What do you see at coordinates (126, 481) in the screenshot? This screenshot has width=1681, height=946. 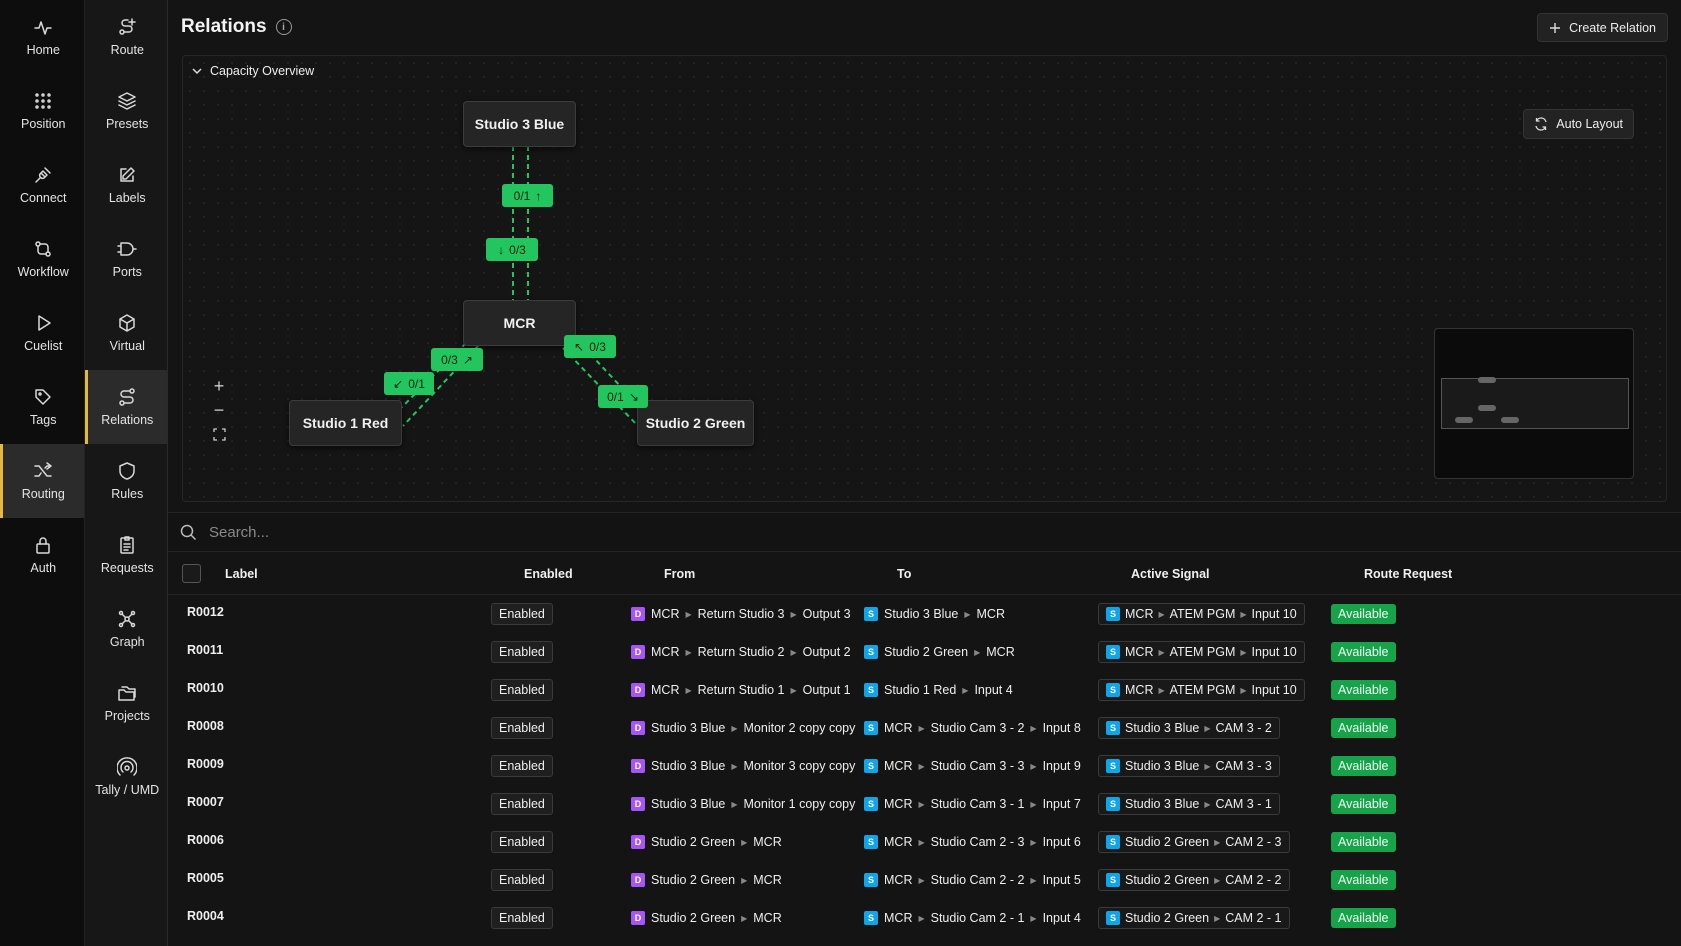 I see `sidebar-item-rules: Rules` at bounding box center [126, 481].